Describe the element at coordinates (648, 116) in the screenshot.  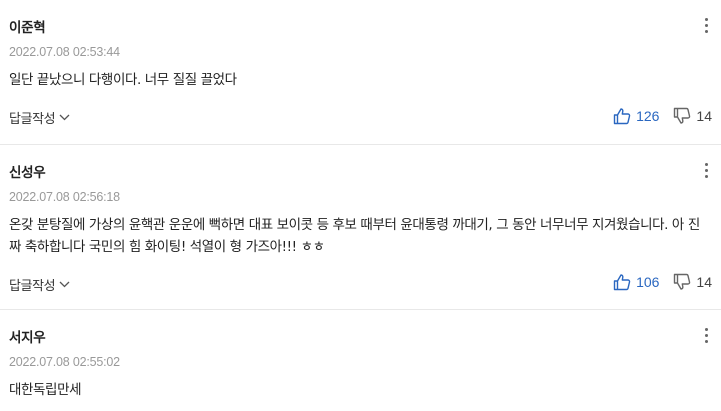
I see `like-count: 126` at that location.